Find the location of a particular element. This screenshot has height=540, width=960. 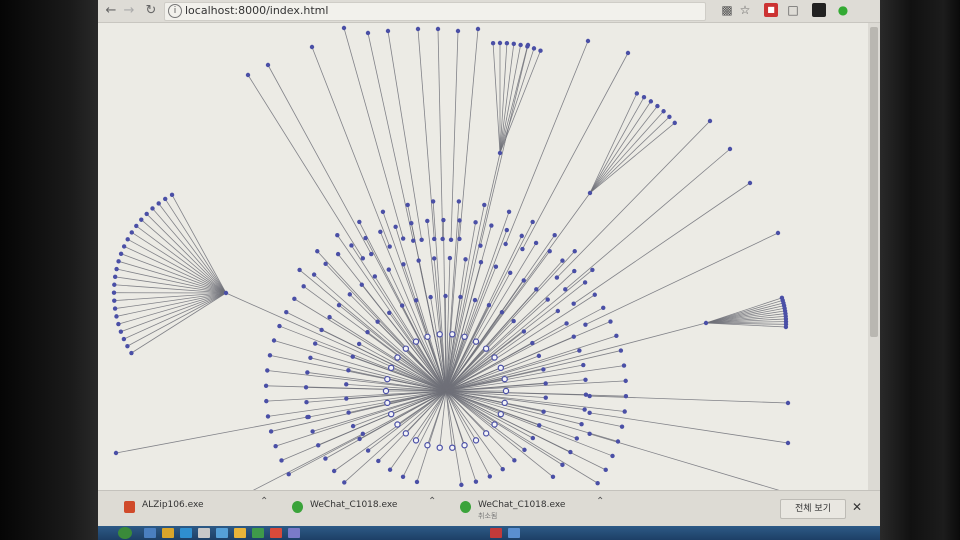

address-bar: i localhost:8000/index.html is located at coordinates (435, 11).